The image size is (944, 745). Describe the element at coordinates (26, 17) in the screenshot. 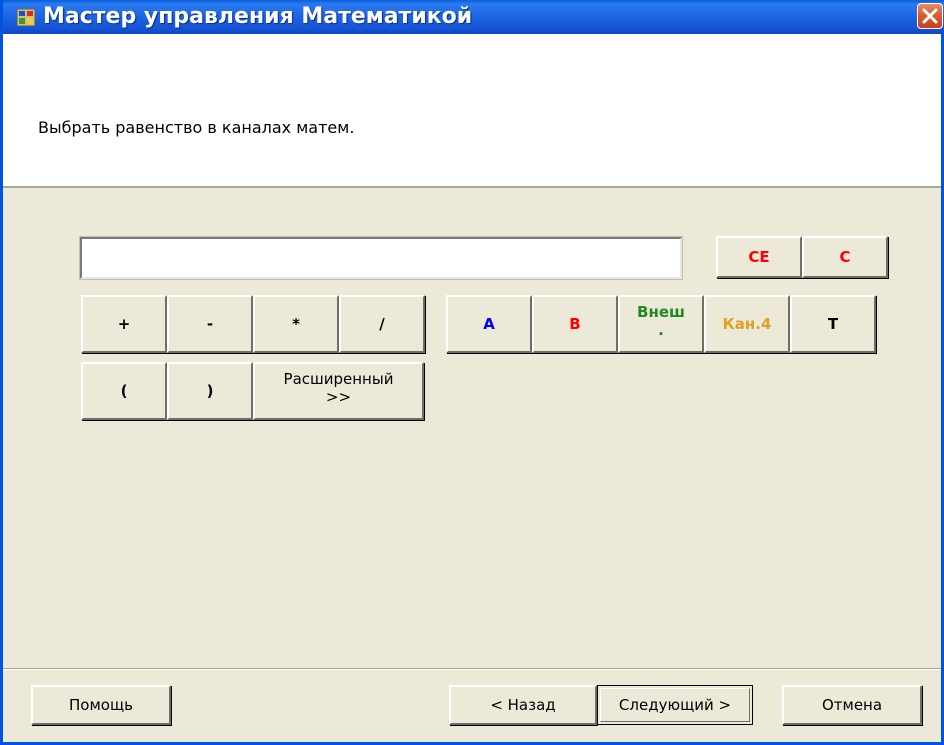

I see `app-icon` at that location.